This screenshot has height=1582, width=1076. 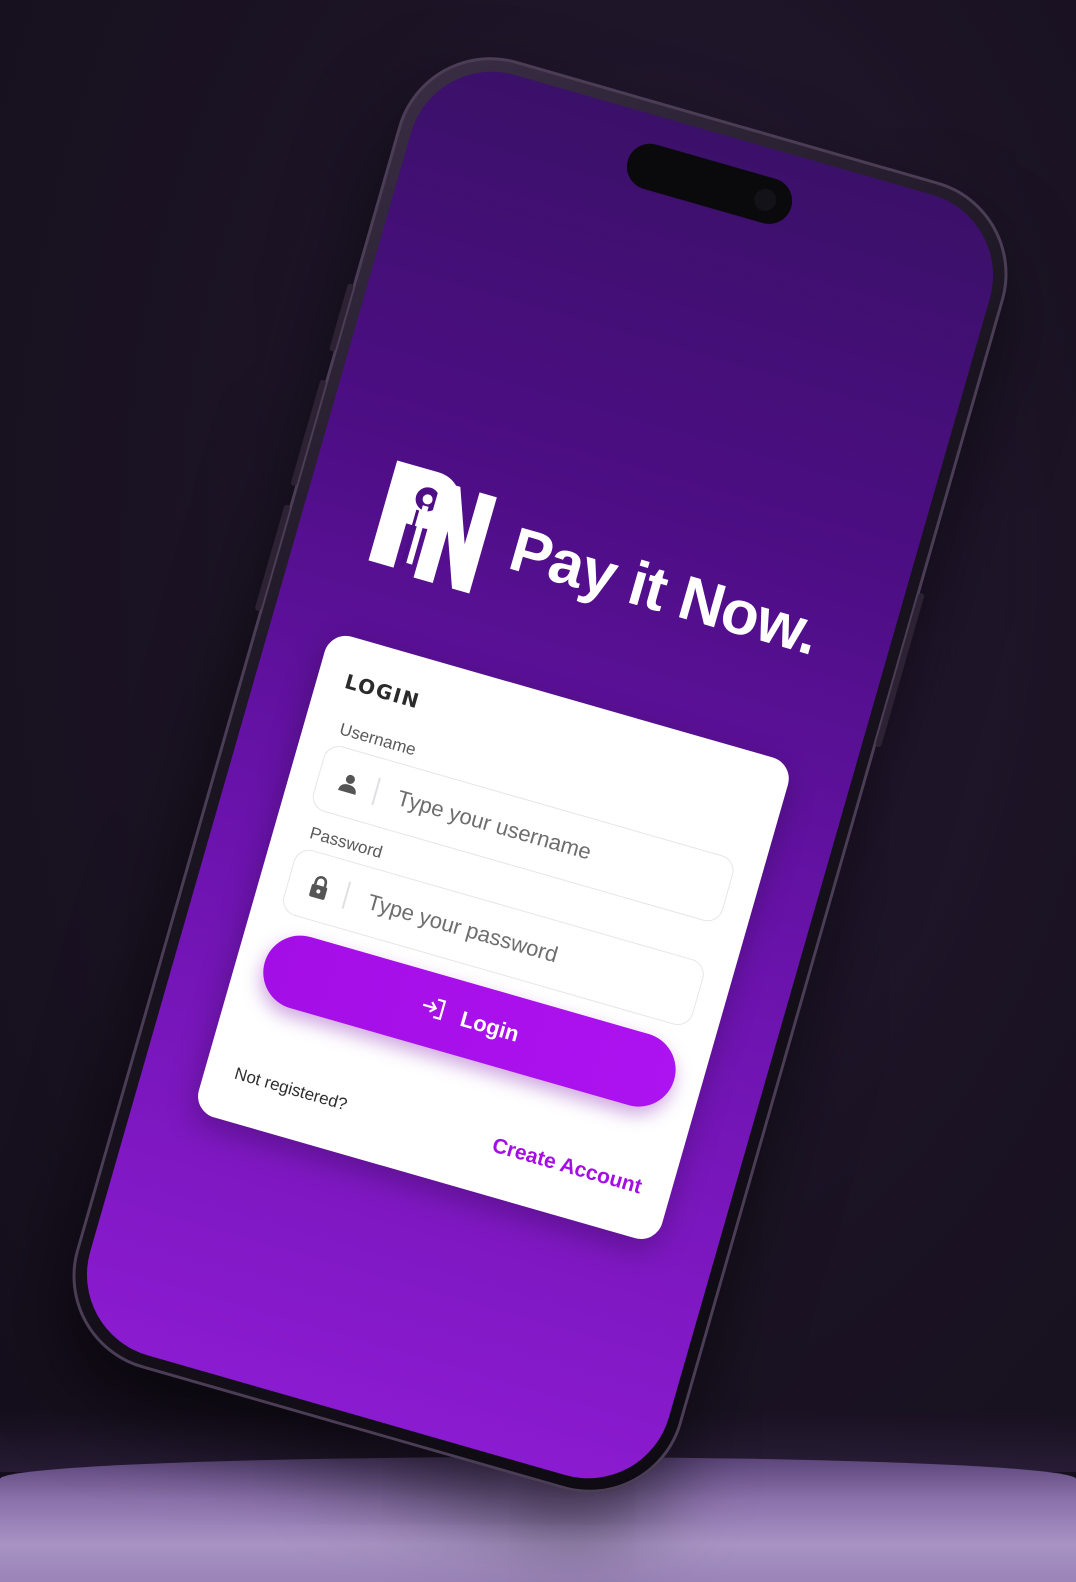 What do you see at coordinates (567, 1167) in the screenshot?
I see `create-account-link: Create Account` at bounding box center [567, 1167].